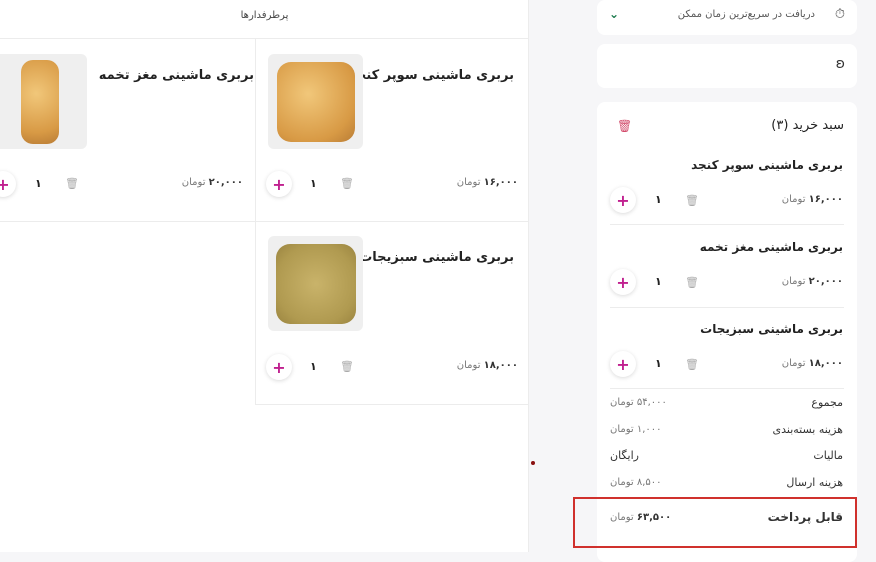  I want to click on cart-item-name: بربری ماشینی سبزیجات, so click(771, 329).